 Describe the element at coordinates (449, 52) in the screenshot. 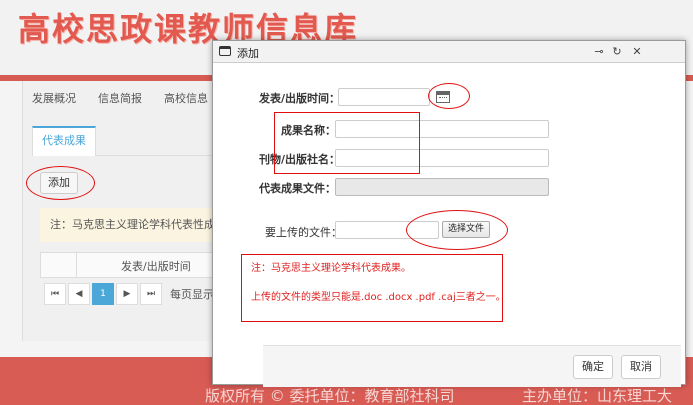

I see `dialog-titlebar: 添加 ⊸ ↻ ✕` at that location.